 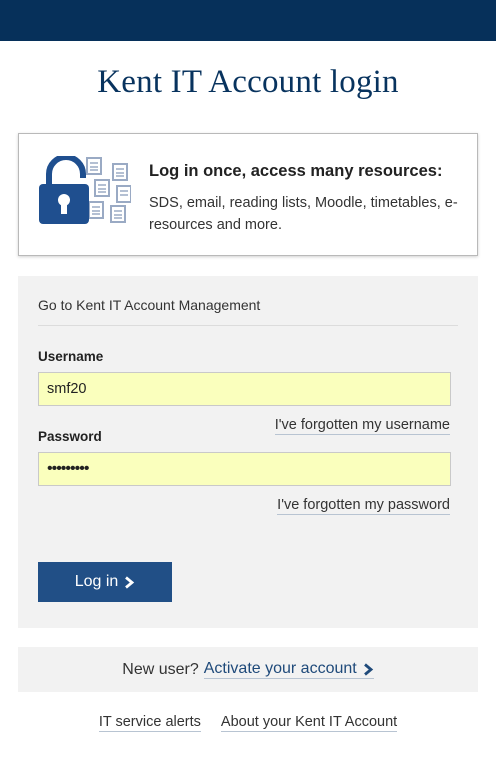 I want to click on padlock-documents-icon, so click(x=85, y=190).